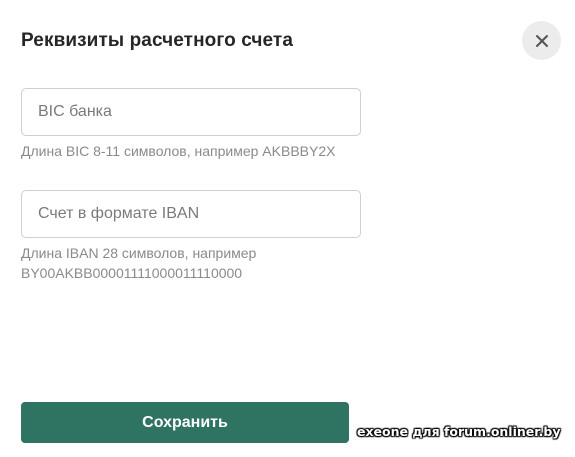  I want to click on bic-input, so click(180, 112).